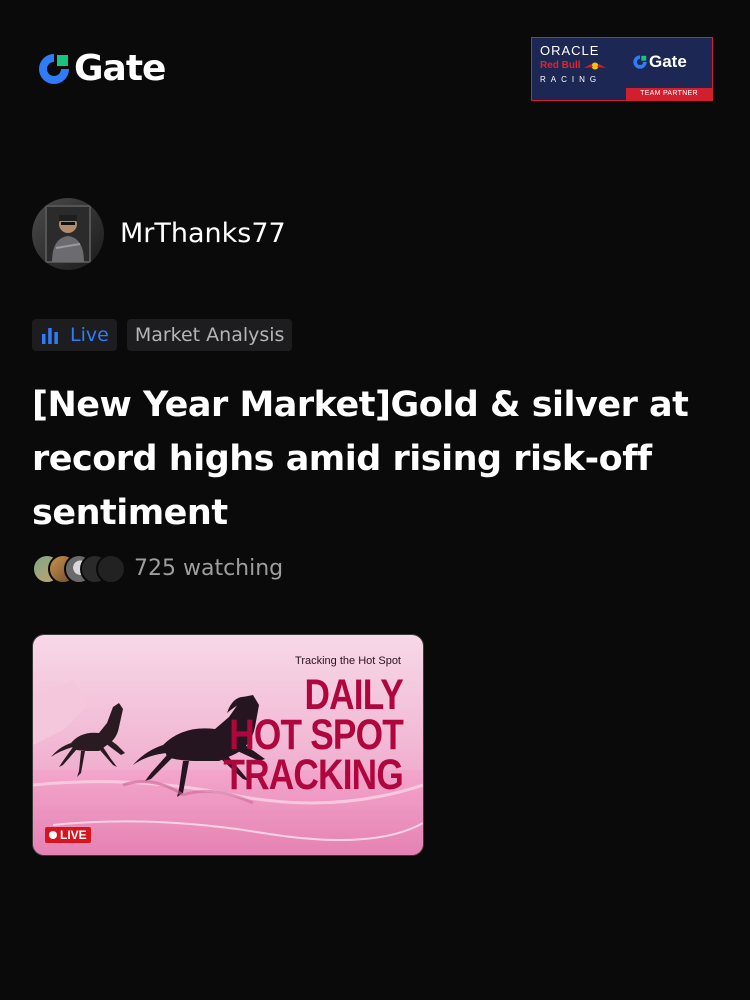 Image resolution: width=750 pixels, height=1000 pixels. Describe the element at coordinates (594, 66) in the screenshot. I see `bull-icon` at that location.